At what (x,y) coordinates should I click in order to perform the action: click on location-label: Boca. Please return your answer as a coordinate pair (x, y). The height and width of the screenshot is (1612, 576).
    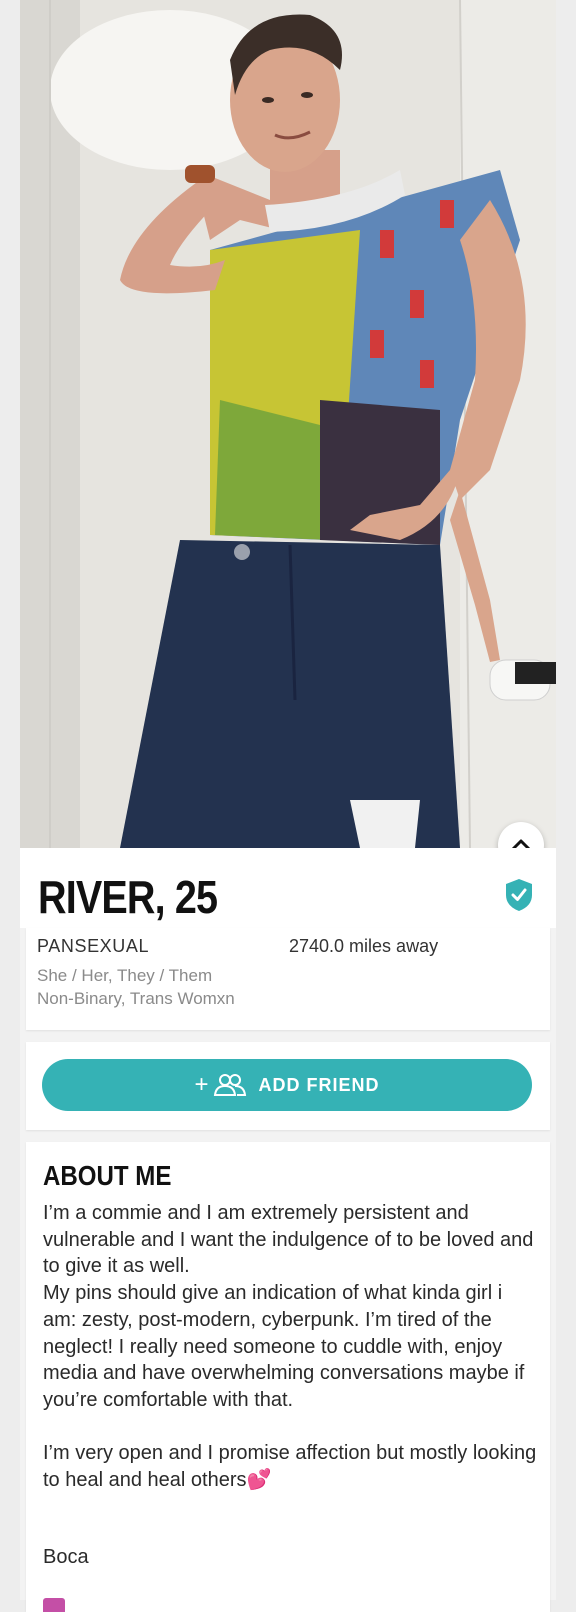
    Looking at the image, I should click on (66, 1557).